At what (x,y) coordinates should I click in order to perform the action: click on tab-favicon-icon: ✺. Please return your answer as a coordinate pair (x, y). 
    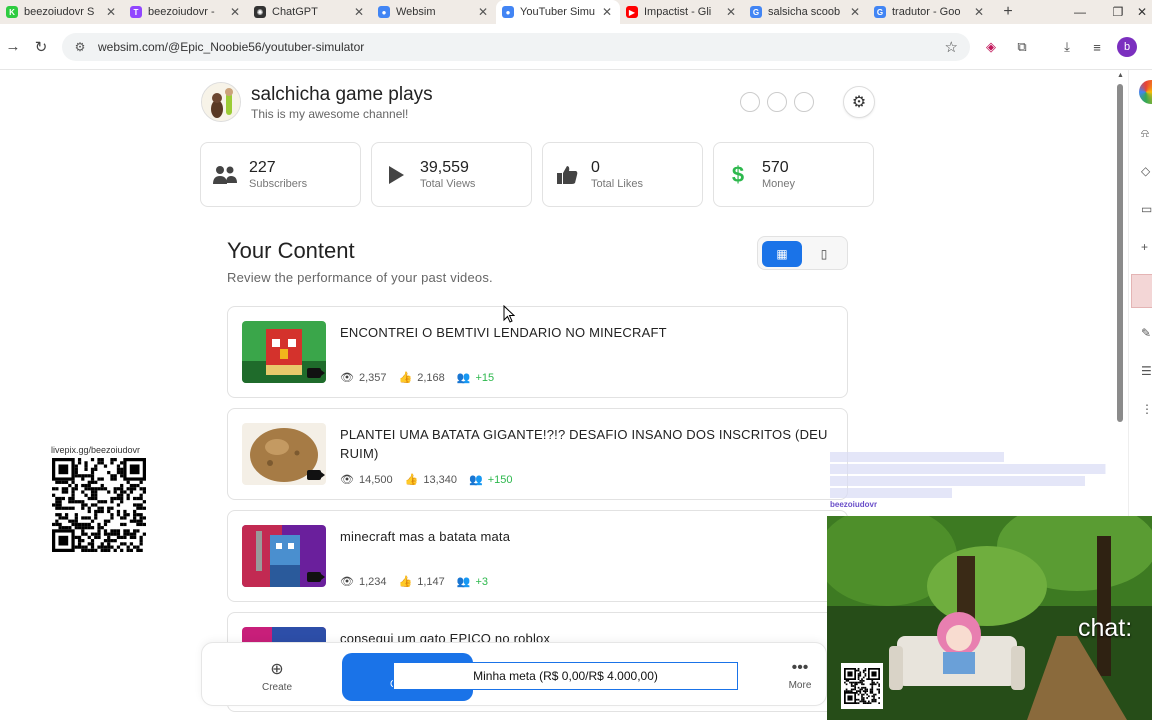
    Looking at the image, I should click on (260, 12).